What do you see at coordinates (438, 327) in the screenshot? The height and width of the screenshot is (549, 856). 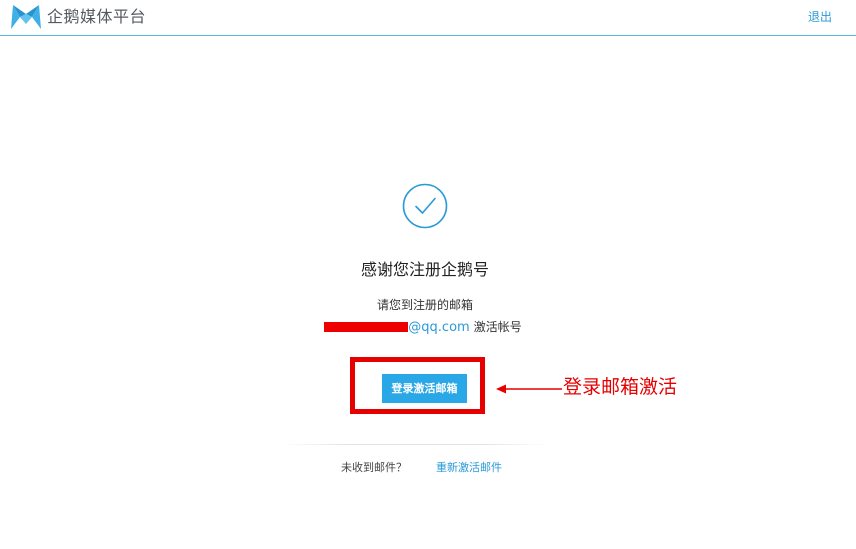 I see `email-link: @qq.com` at bounding box center [438, 327].